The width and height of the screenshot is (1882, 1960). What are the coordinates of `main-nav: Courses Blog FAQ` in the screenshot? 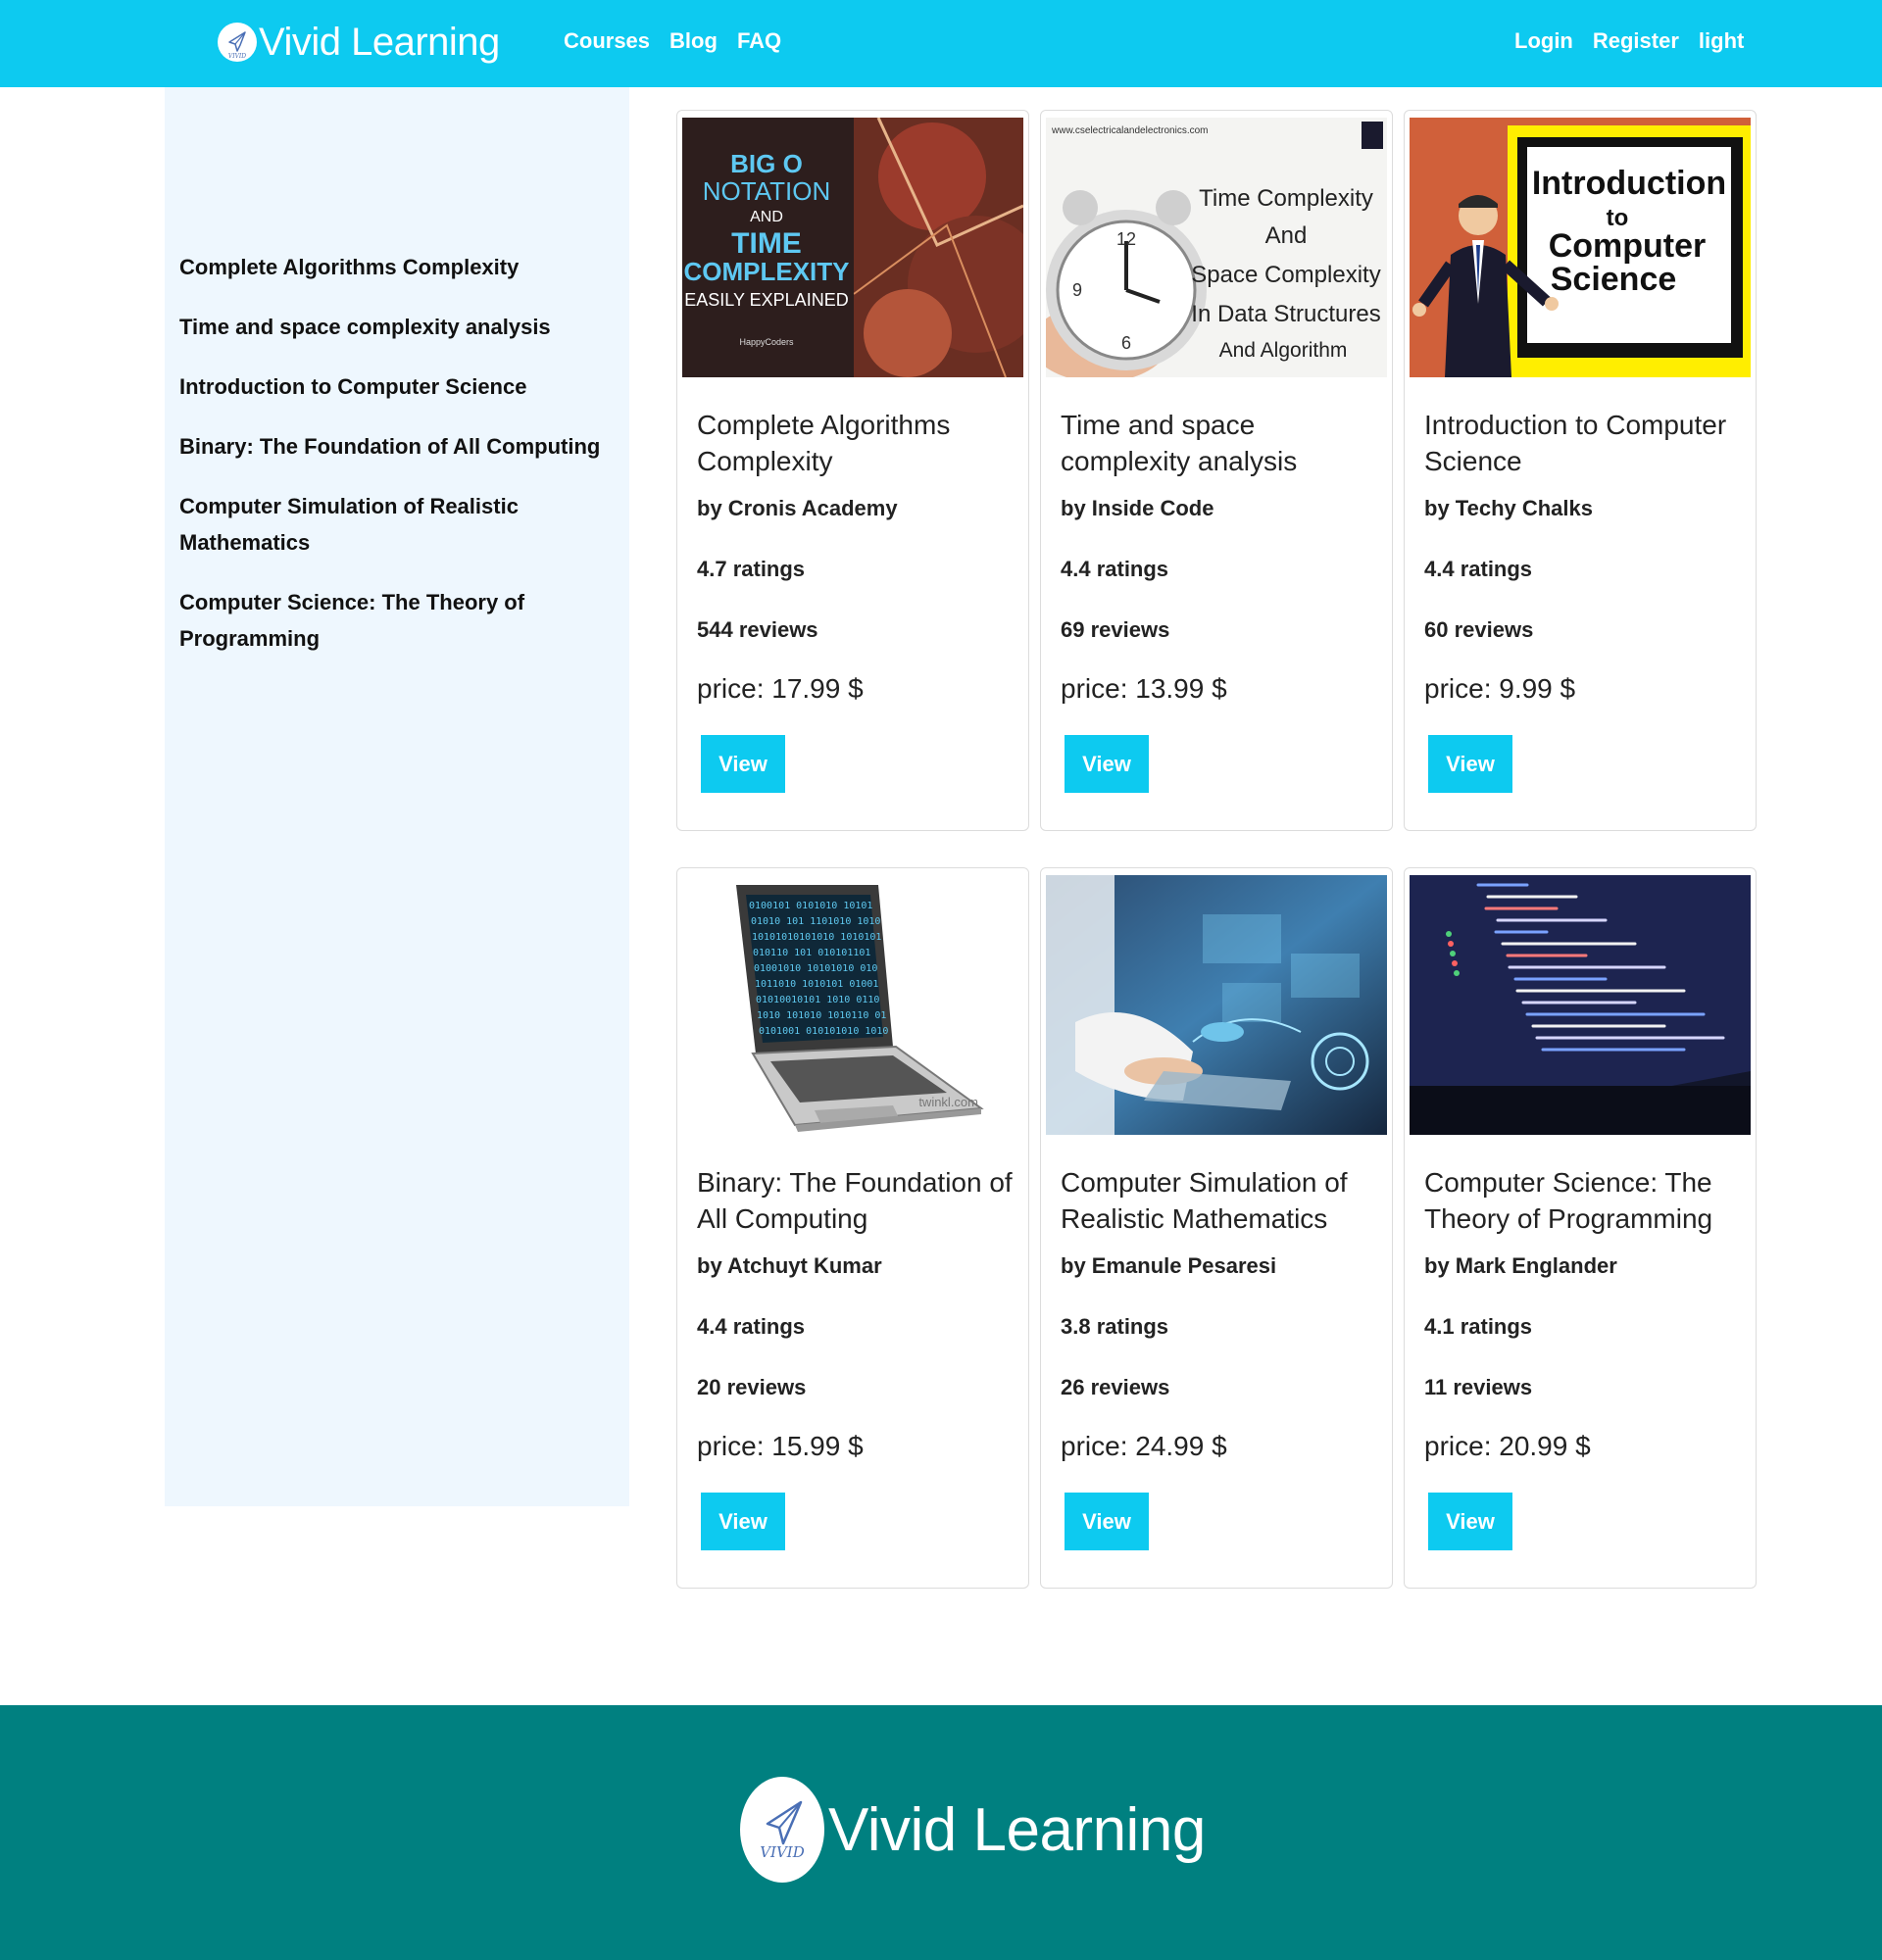 It's located at (673, 41).